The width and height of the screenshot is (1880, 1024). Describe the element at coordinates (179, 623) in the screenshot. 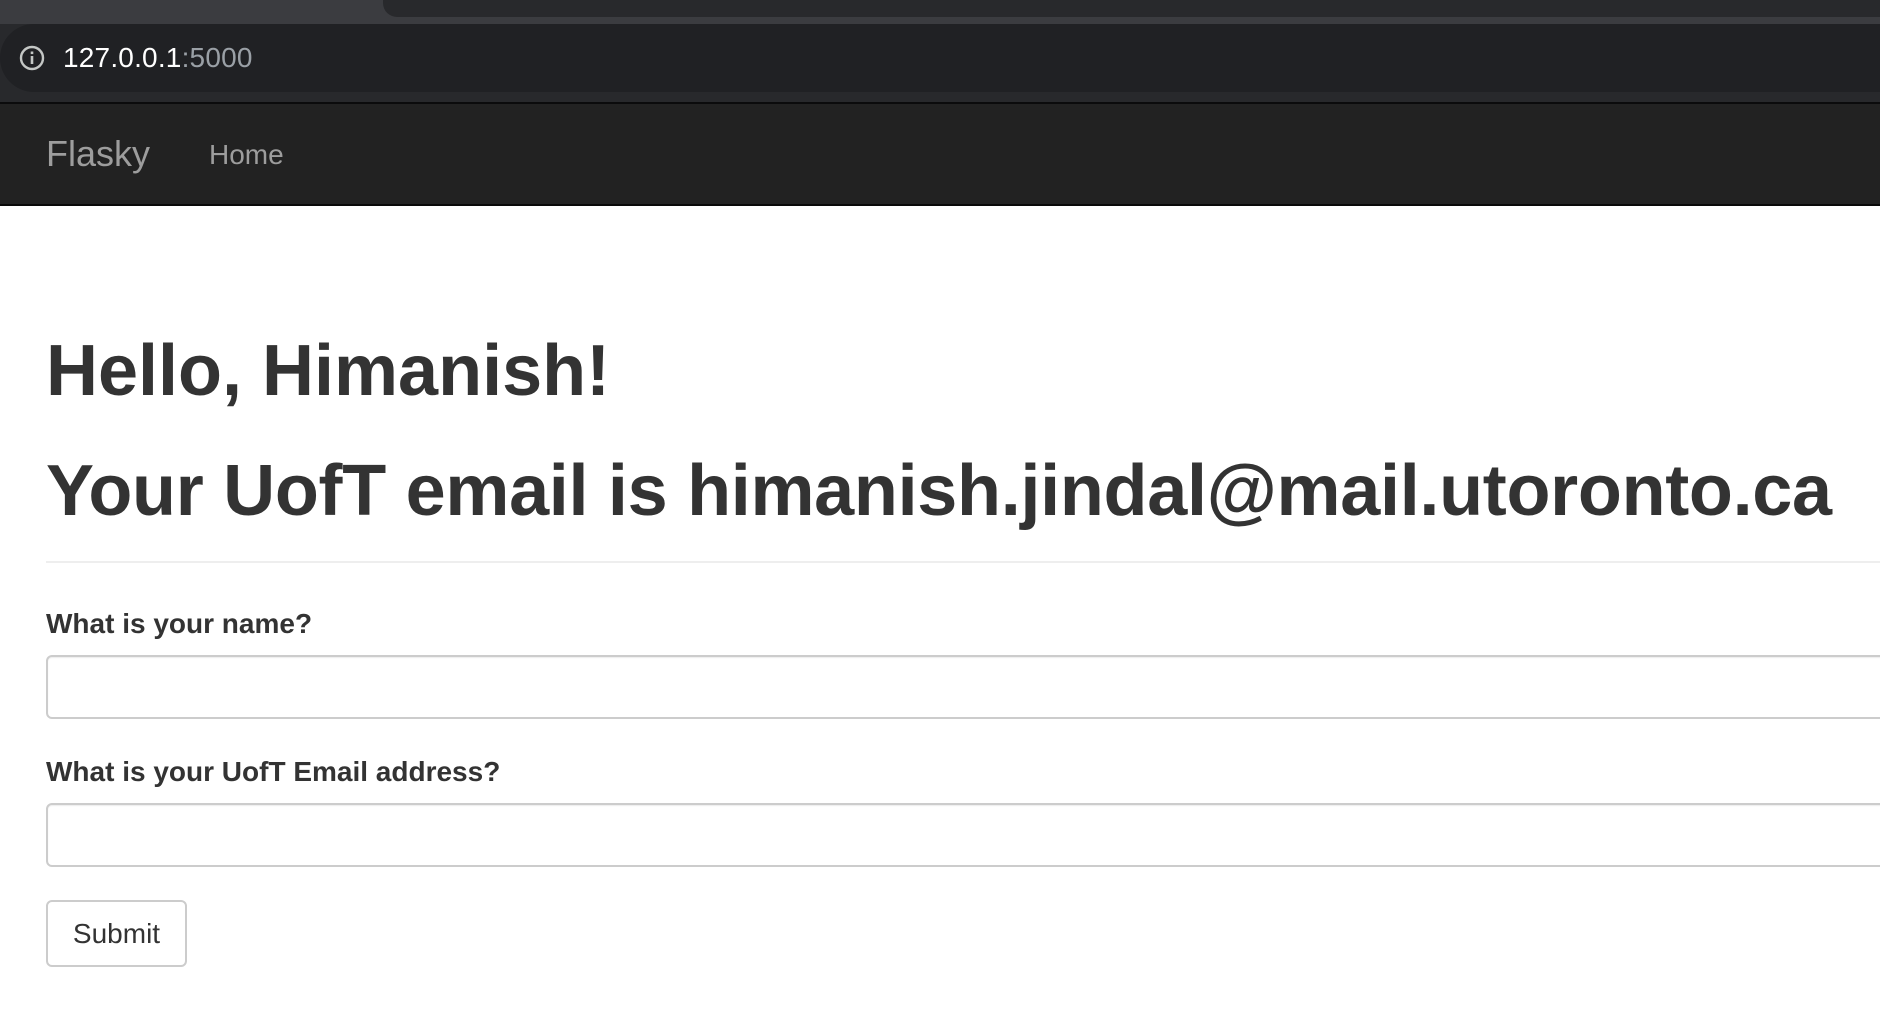

I see `name-label: What is your name?` at that location.